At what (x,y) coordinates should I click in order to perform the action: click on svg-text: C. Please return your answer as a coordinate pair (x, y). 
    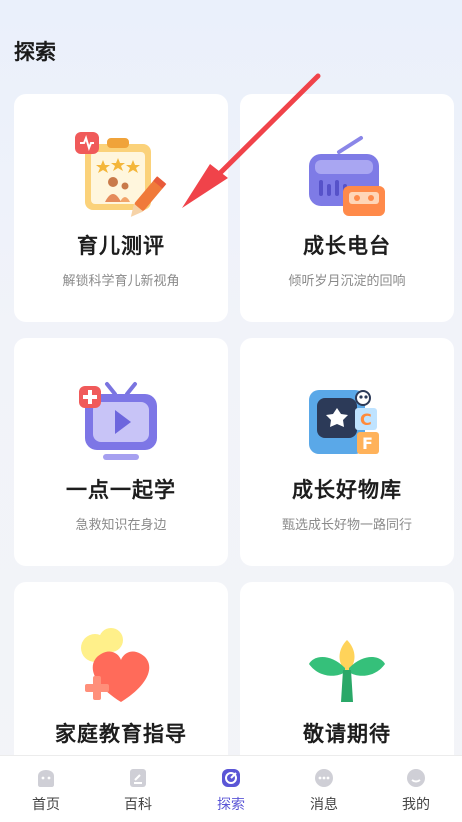
    Looking at the image, I should click on (366, 419).